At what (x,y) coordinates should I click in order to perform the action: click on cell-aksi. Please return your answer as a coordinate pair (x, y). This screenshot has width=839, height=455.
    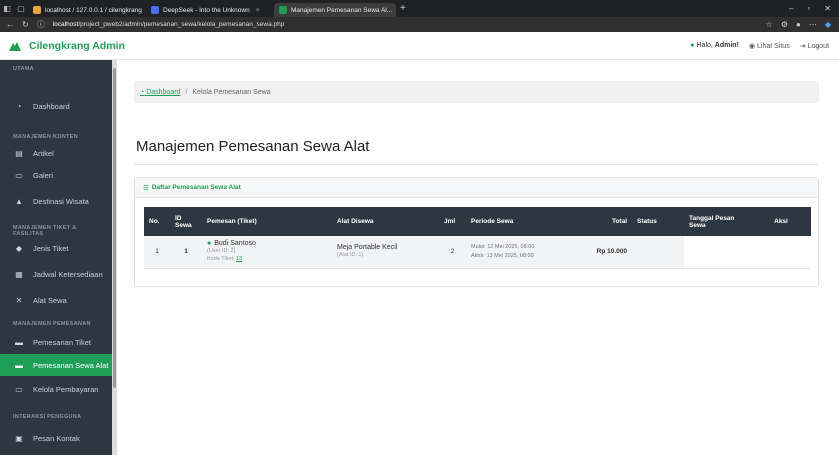
    Looking at the image, I should click on (781, 252).